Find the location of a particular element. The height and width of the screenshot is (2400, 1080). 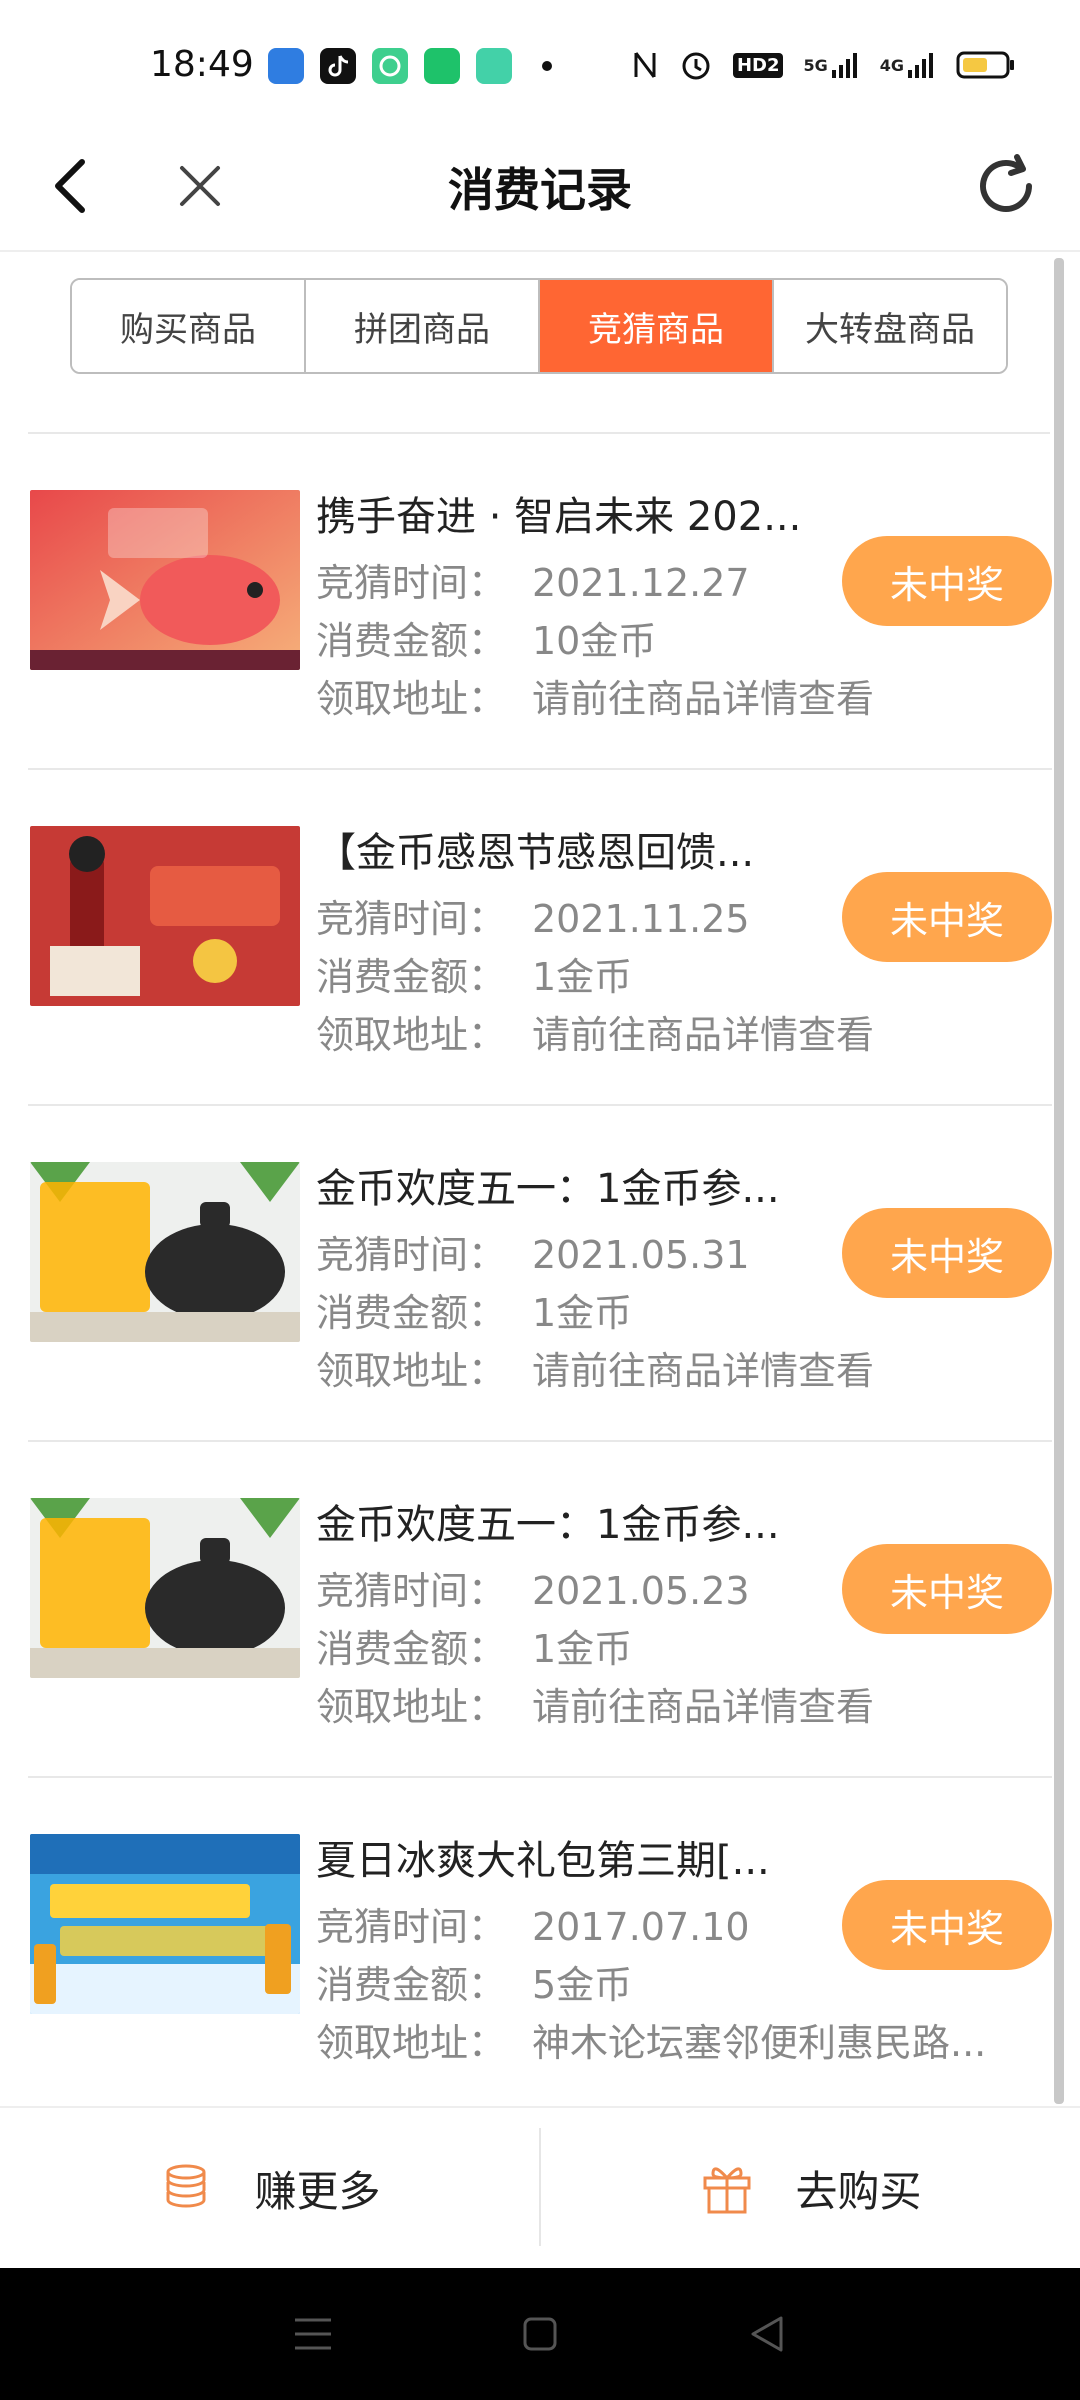

category-tabs: 购买商品 拼团商品 竞猜商品 大转盘商品 is located at coordinates (539, 326).